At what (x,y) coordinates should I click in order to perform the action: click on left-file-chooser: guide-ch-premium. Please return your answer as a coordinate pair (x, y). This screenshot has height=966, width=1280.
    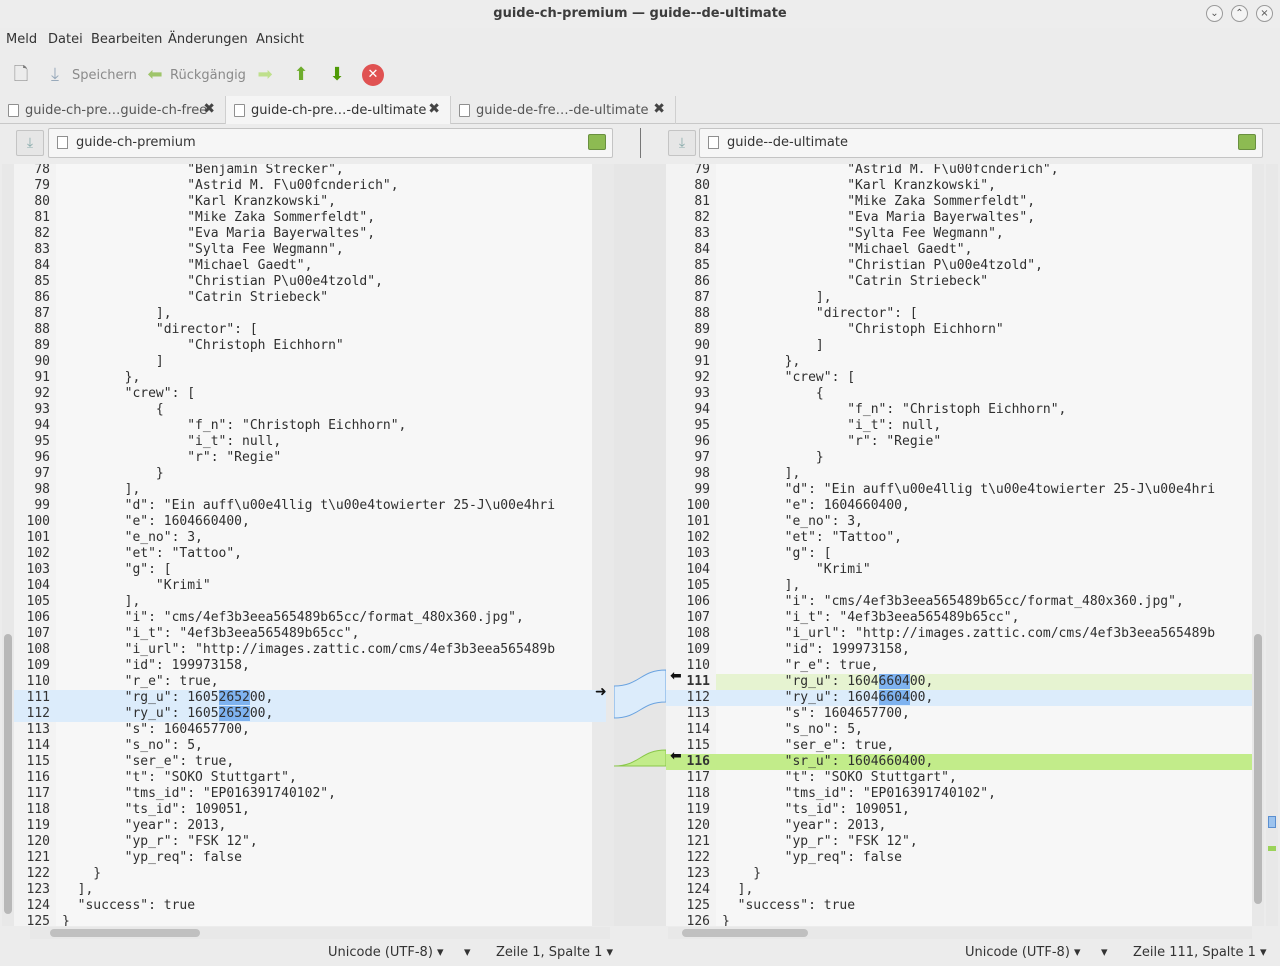
    Looking at the image, I should click on (330, 143).